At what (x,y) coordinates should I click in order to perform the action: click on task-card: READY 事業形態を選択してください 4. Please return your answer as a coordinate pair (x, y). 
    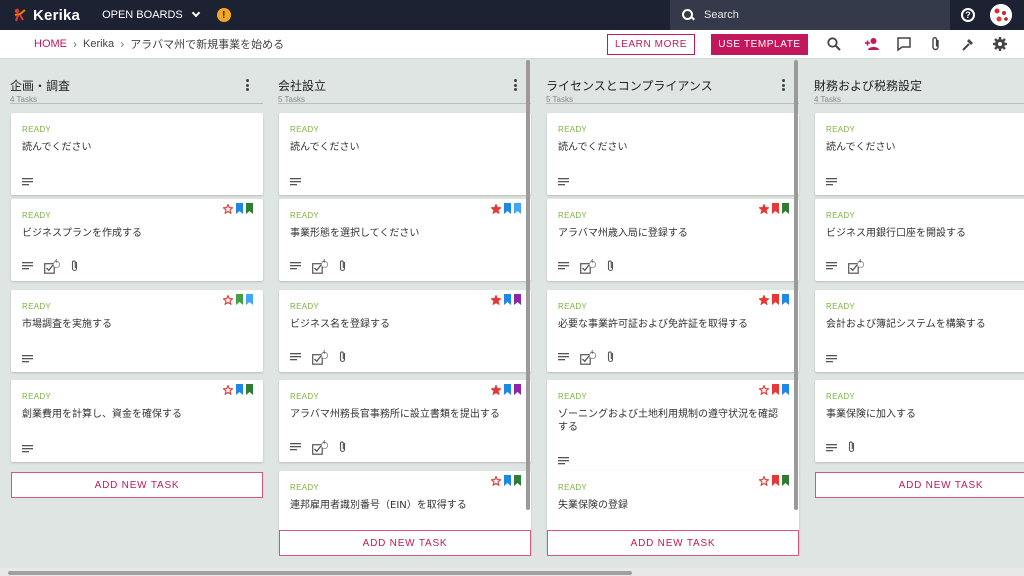
    Looking at the image, I should click on (405, 240).